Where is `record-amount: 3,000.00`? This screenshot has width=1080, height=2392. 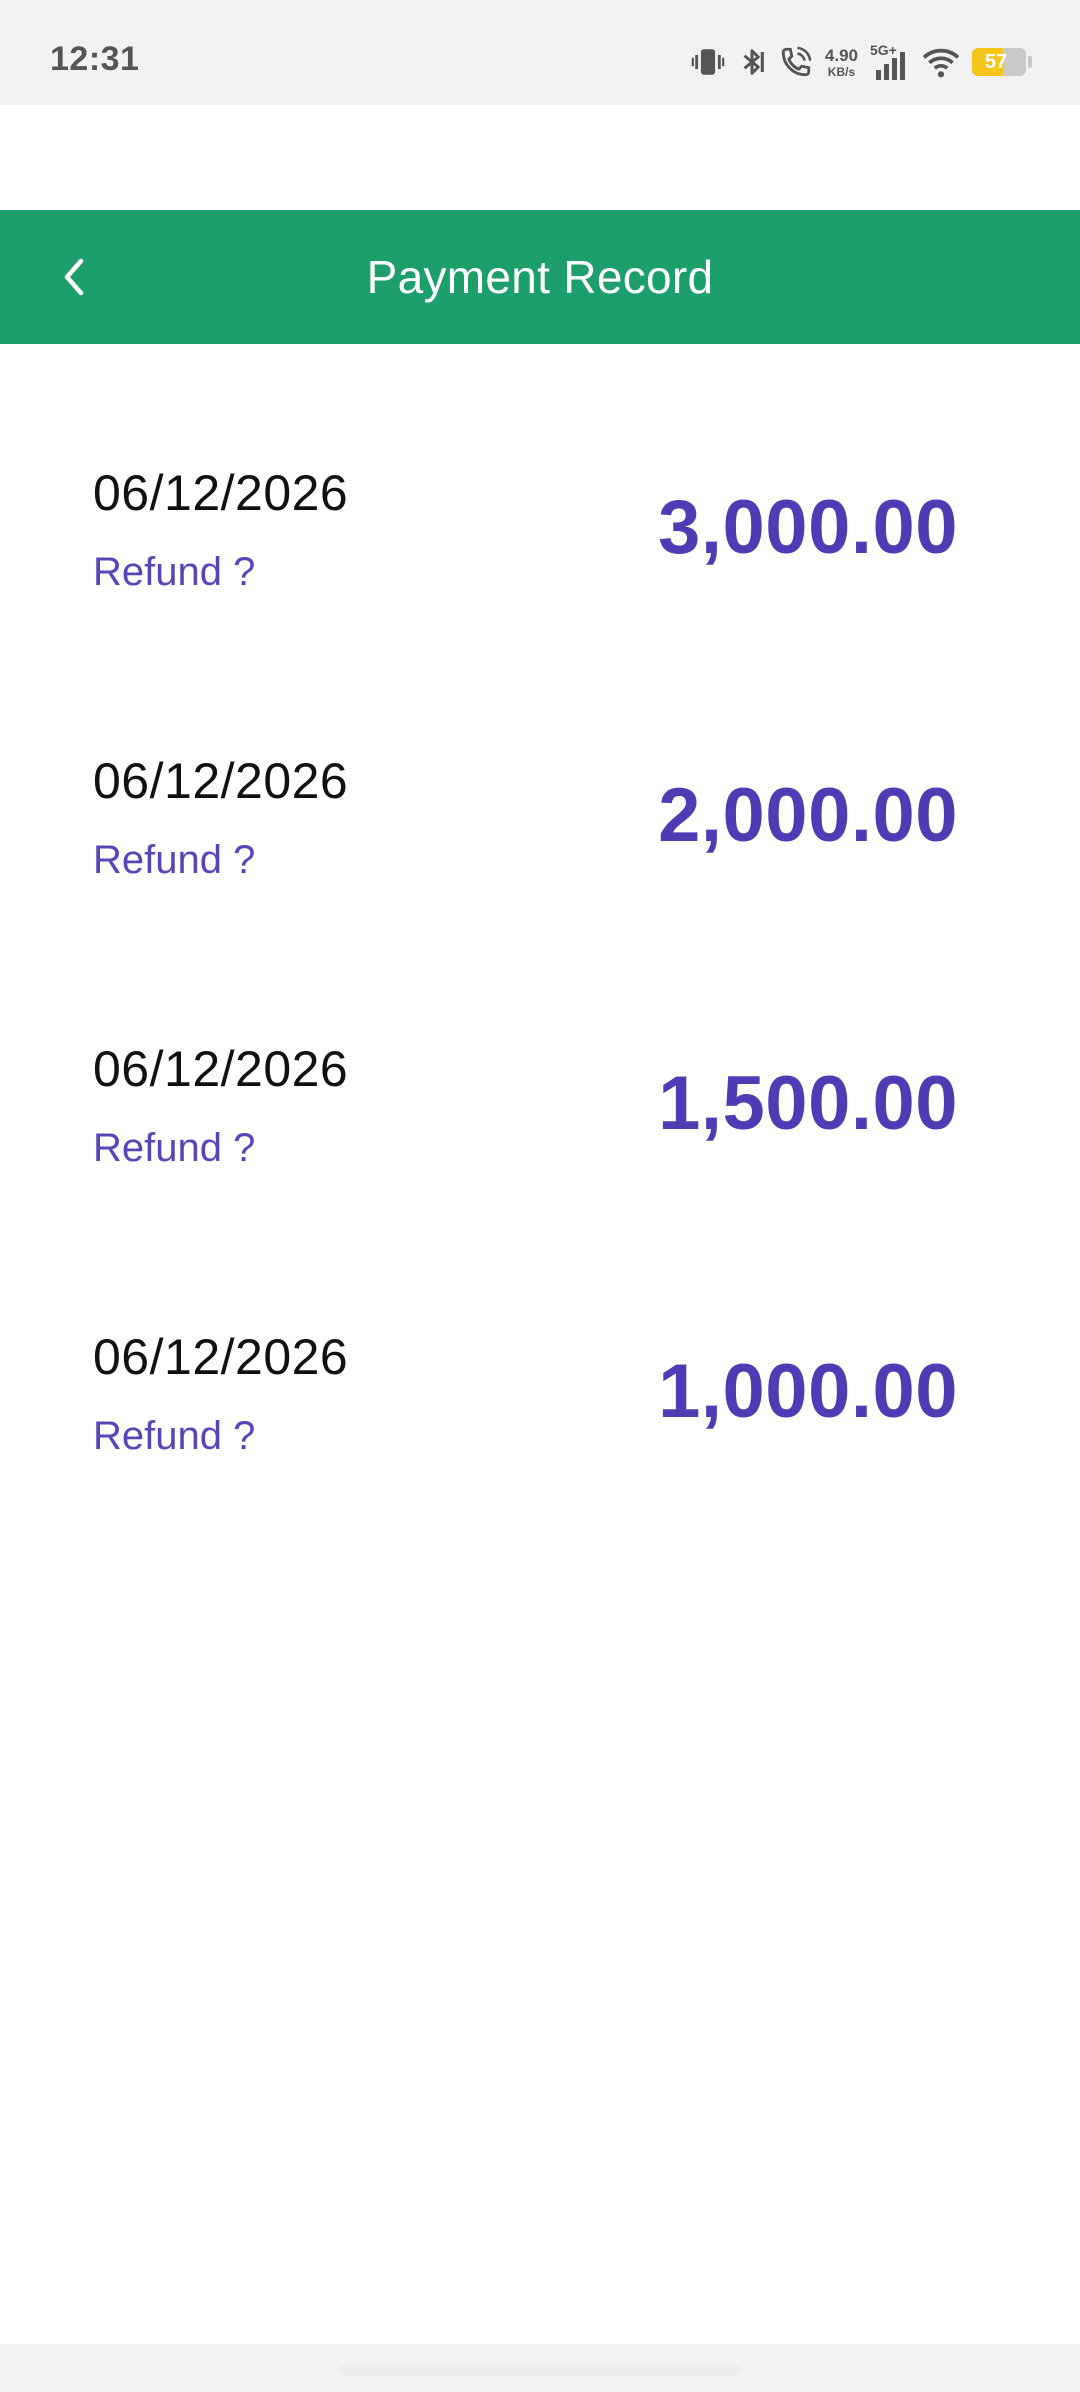
record-amount: 3,000.00 is located at coordinates (808, 527).